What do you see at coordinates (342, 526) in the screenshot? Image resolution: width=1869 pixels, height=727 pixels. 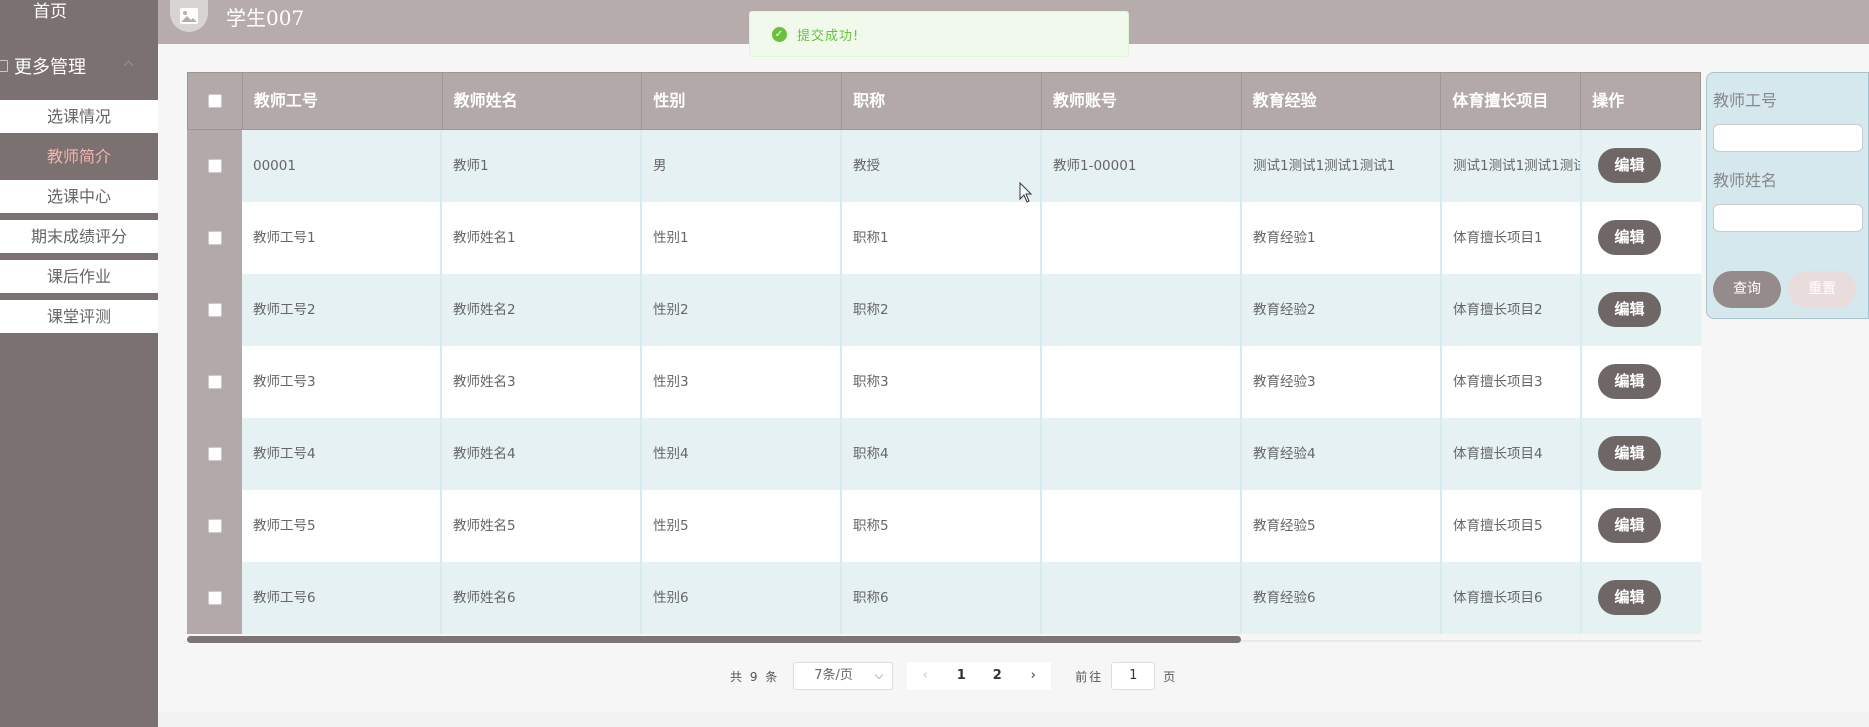 I see `table-cell: 教师工号5` at bounding box center [342, 526].